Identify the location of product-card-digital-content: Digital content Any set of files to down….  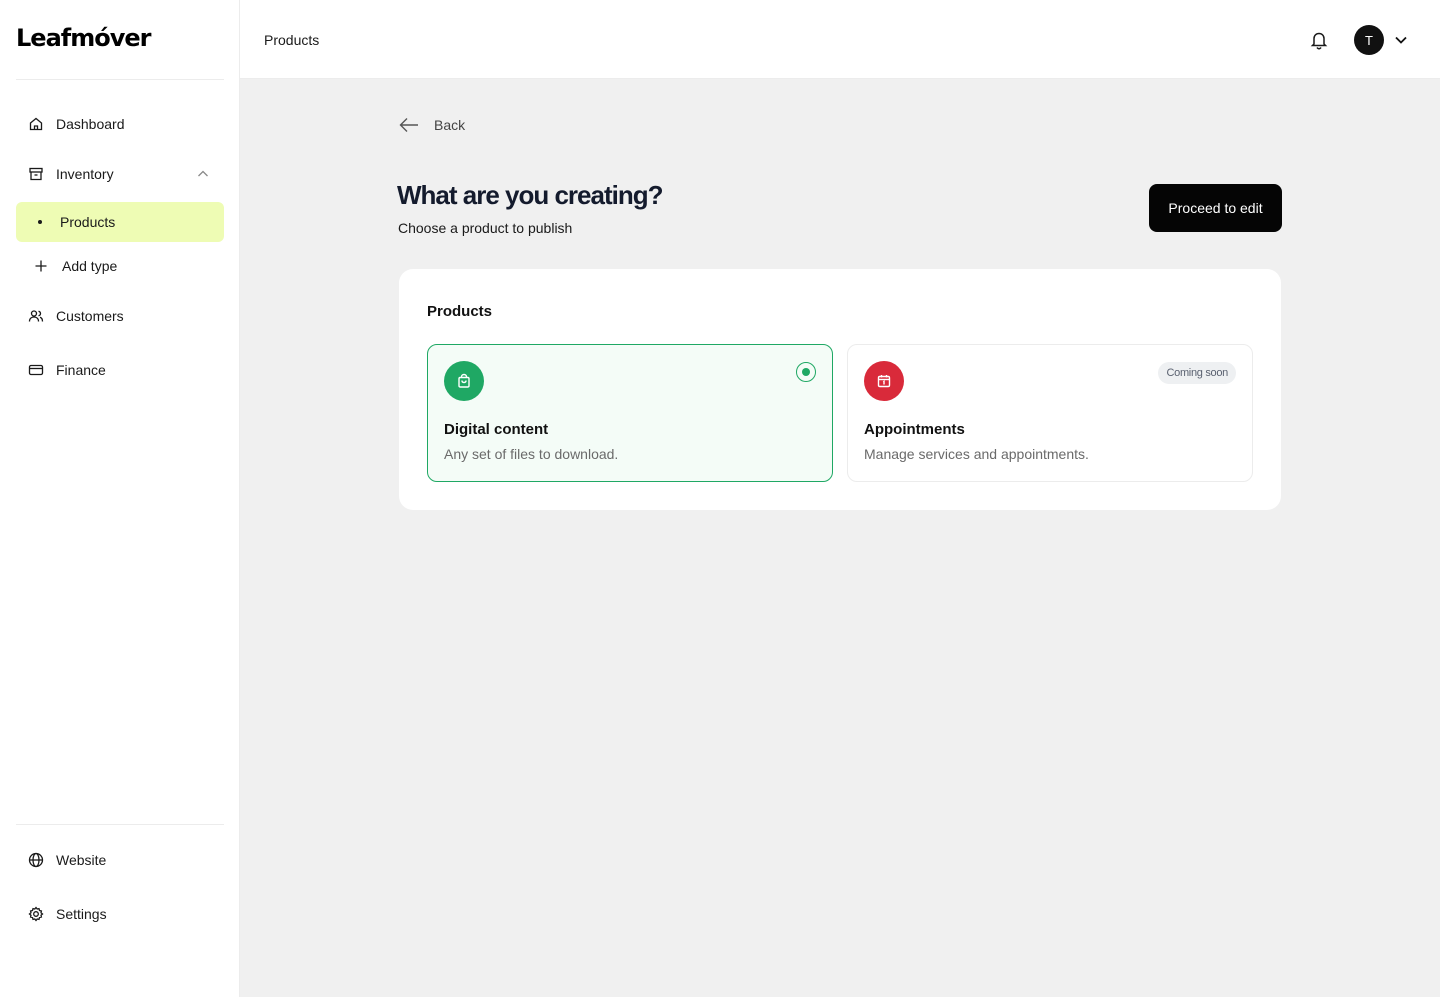
(630, 413).